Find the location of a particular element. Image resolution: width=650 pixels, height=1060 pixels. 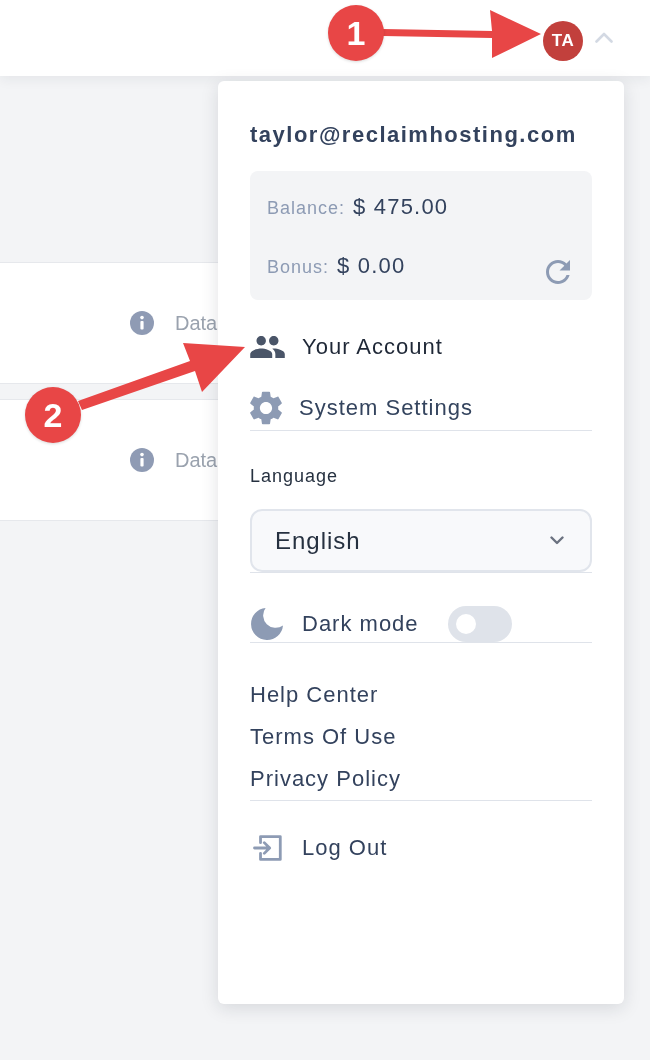

moon-icon is located at coordinates (267, 624).